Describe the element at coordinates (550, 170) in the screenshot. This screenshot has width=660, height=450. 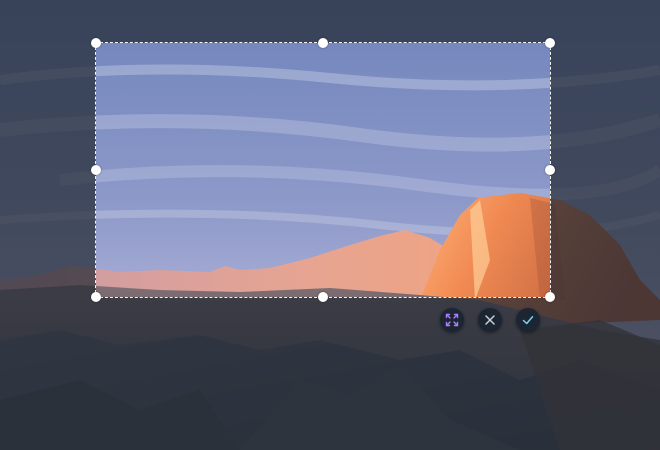
I see `crop-handle-right` at that location.